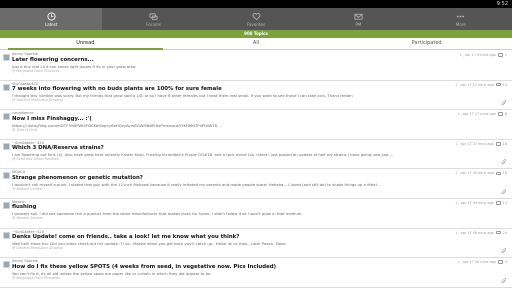 The height and width of the screenshot is (288, 512). What do you see at coordinates (256, 4) in the screenshot?
I see `status-bar: 9:52` at bounding box center [256, 4].